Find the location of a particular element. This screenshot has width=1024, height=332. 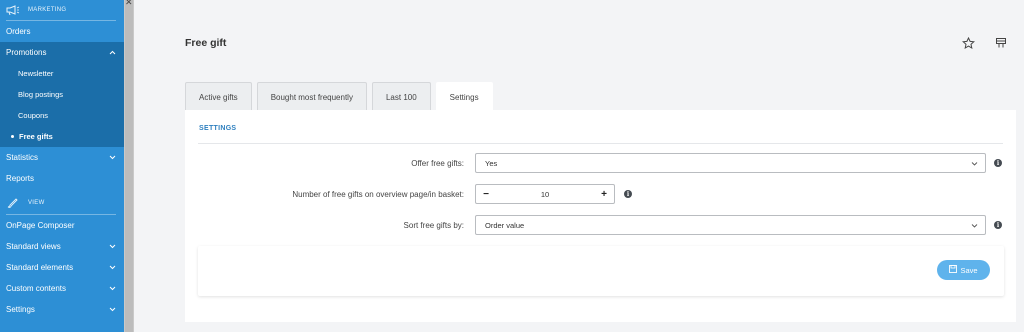

tab-active-gifts: Active gifts is located at coordinates (218, 96).